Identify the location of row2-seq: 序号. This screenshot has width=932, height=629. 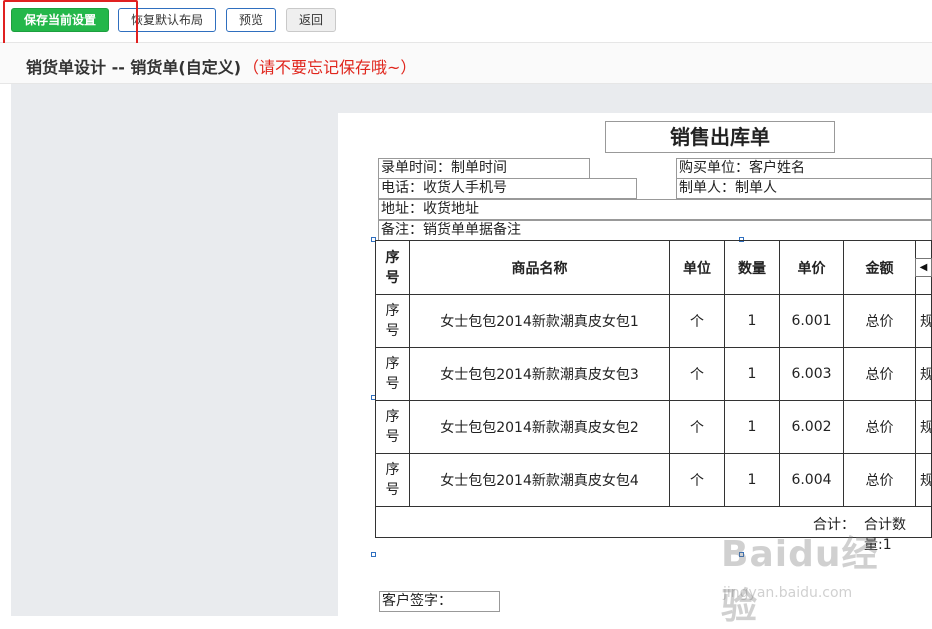
(392, 374).